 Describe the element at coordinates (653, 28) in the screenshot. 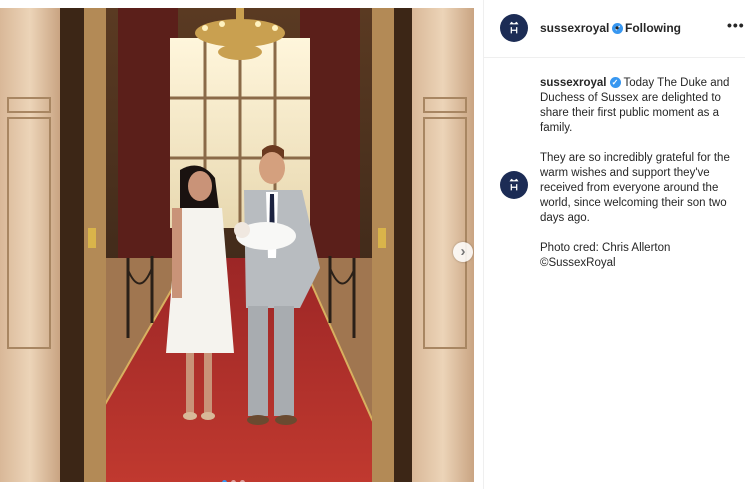

I see `following-button: Following` at that location.